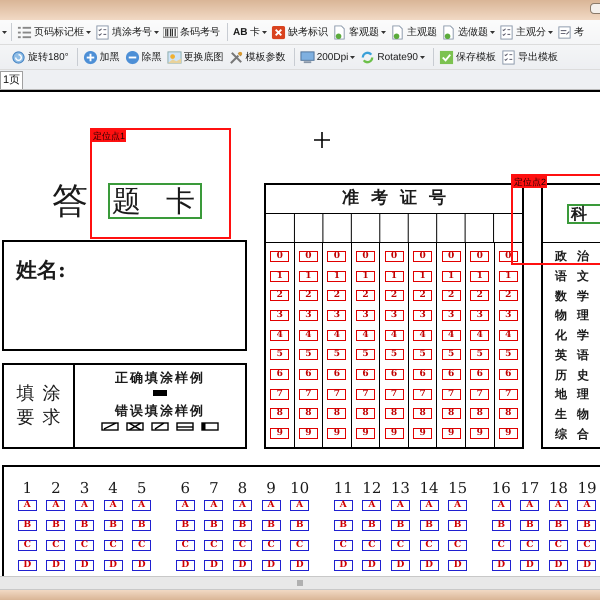  Describe the element at coordinates (191, 32) in the screenshot. I see `toolbar-button: 条码考号` at that location.